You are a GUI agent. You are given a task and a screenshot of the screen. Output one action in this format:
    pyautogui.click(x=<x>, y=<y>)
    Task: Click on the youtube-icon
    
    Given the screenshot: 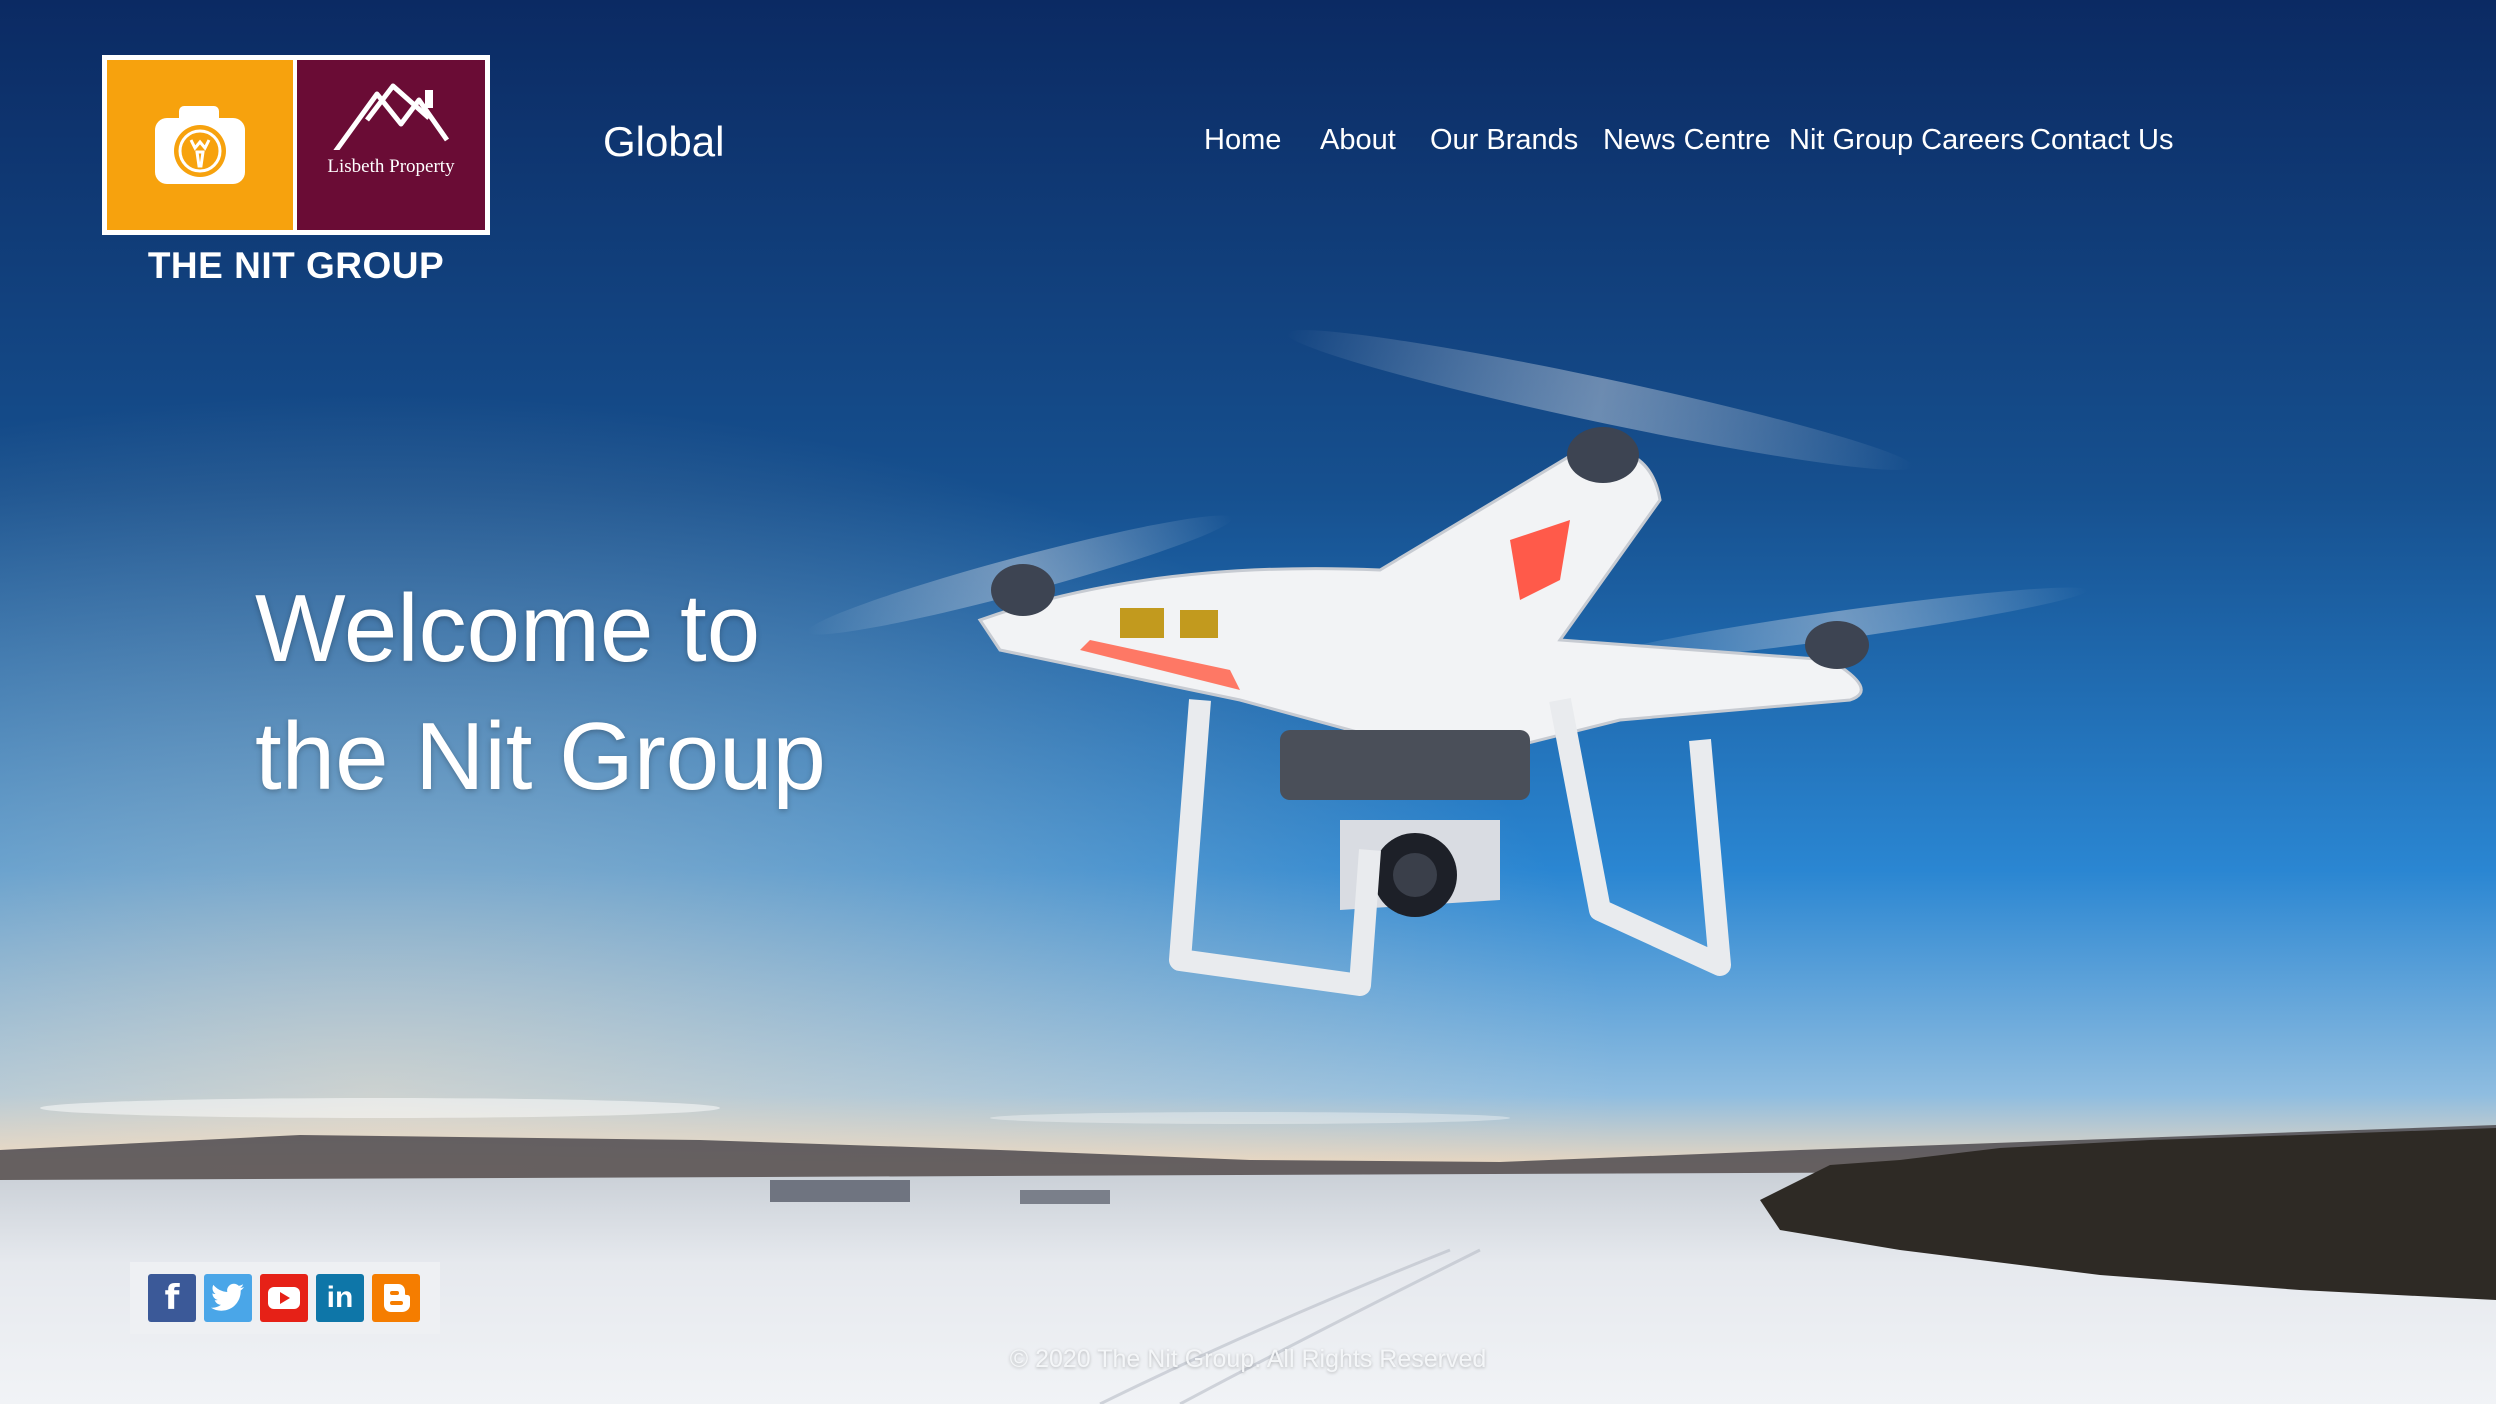 What is the action you would take?
    pyautogui.click(x=284, y=1298)
    